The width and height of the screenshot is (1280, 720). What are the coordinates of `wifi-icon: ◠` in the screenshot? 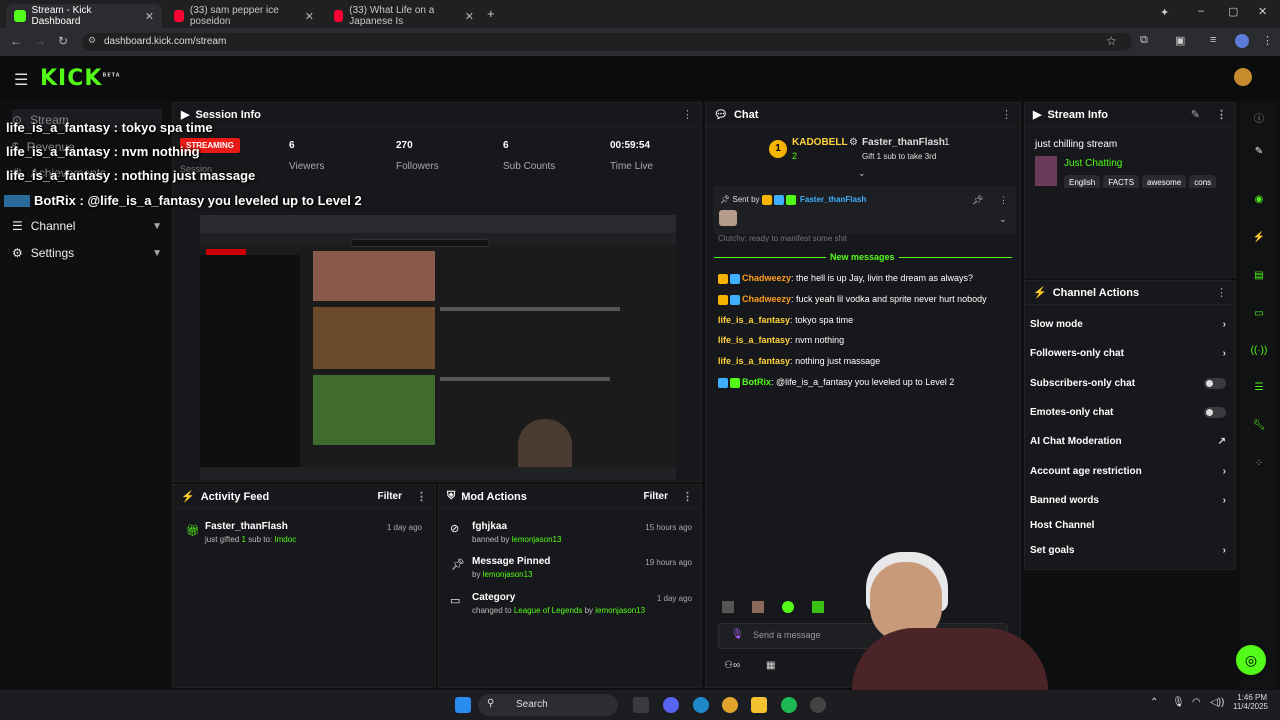 It's located at (1196, 702).